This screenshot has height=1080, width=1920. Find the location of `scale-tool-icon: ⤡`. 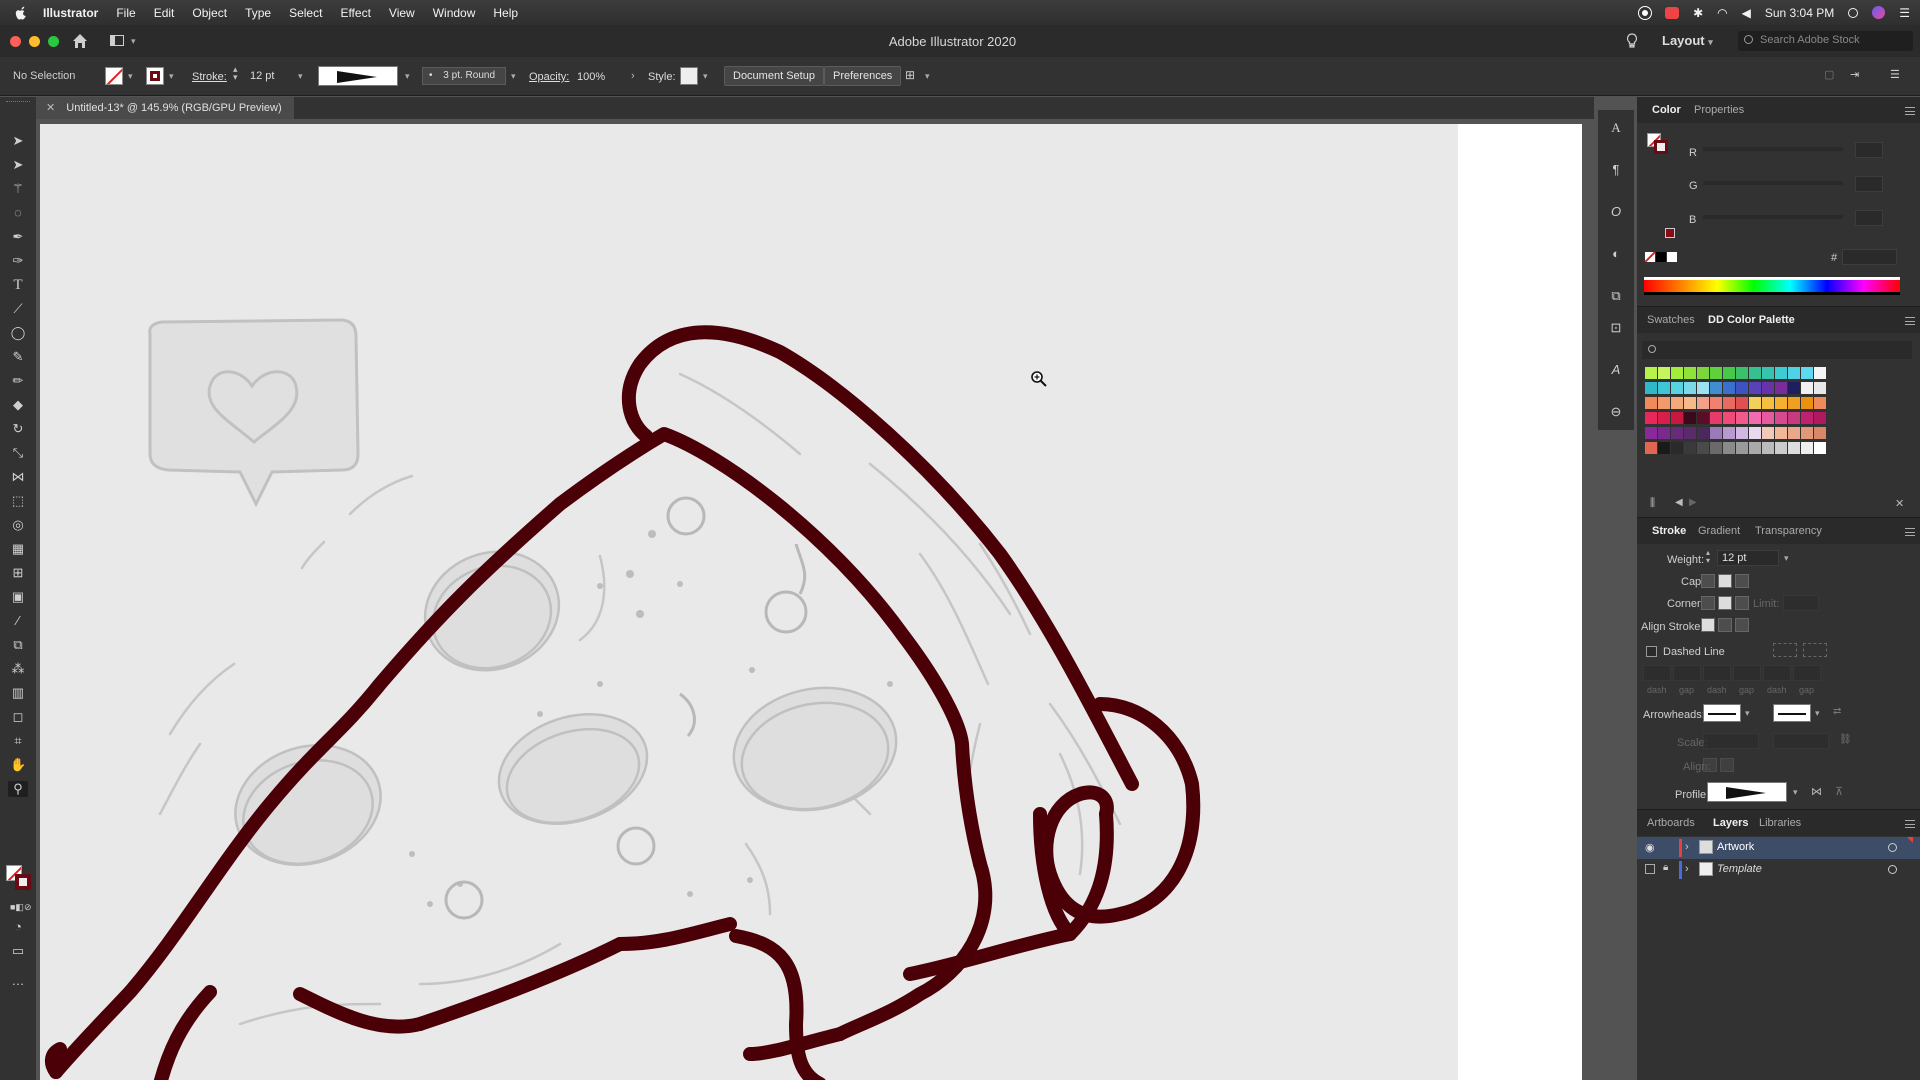

scale-tool-icon: ⤡ is located at coordinates (18, 453).